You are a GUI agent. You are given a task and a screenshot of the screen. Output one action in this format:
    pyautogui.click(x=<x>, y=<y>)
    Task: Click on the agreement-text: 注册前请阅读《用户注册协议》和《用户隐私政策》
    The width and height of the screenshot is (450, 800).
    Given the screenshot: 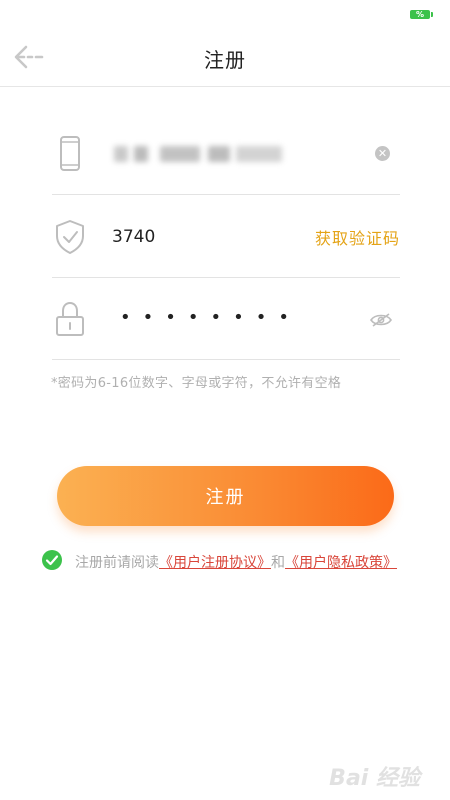 What is the action you would take?
    pyautogui.click(x=236, y=562)
    